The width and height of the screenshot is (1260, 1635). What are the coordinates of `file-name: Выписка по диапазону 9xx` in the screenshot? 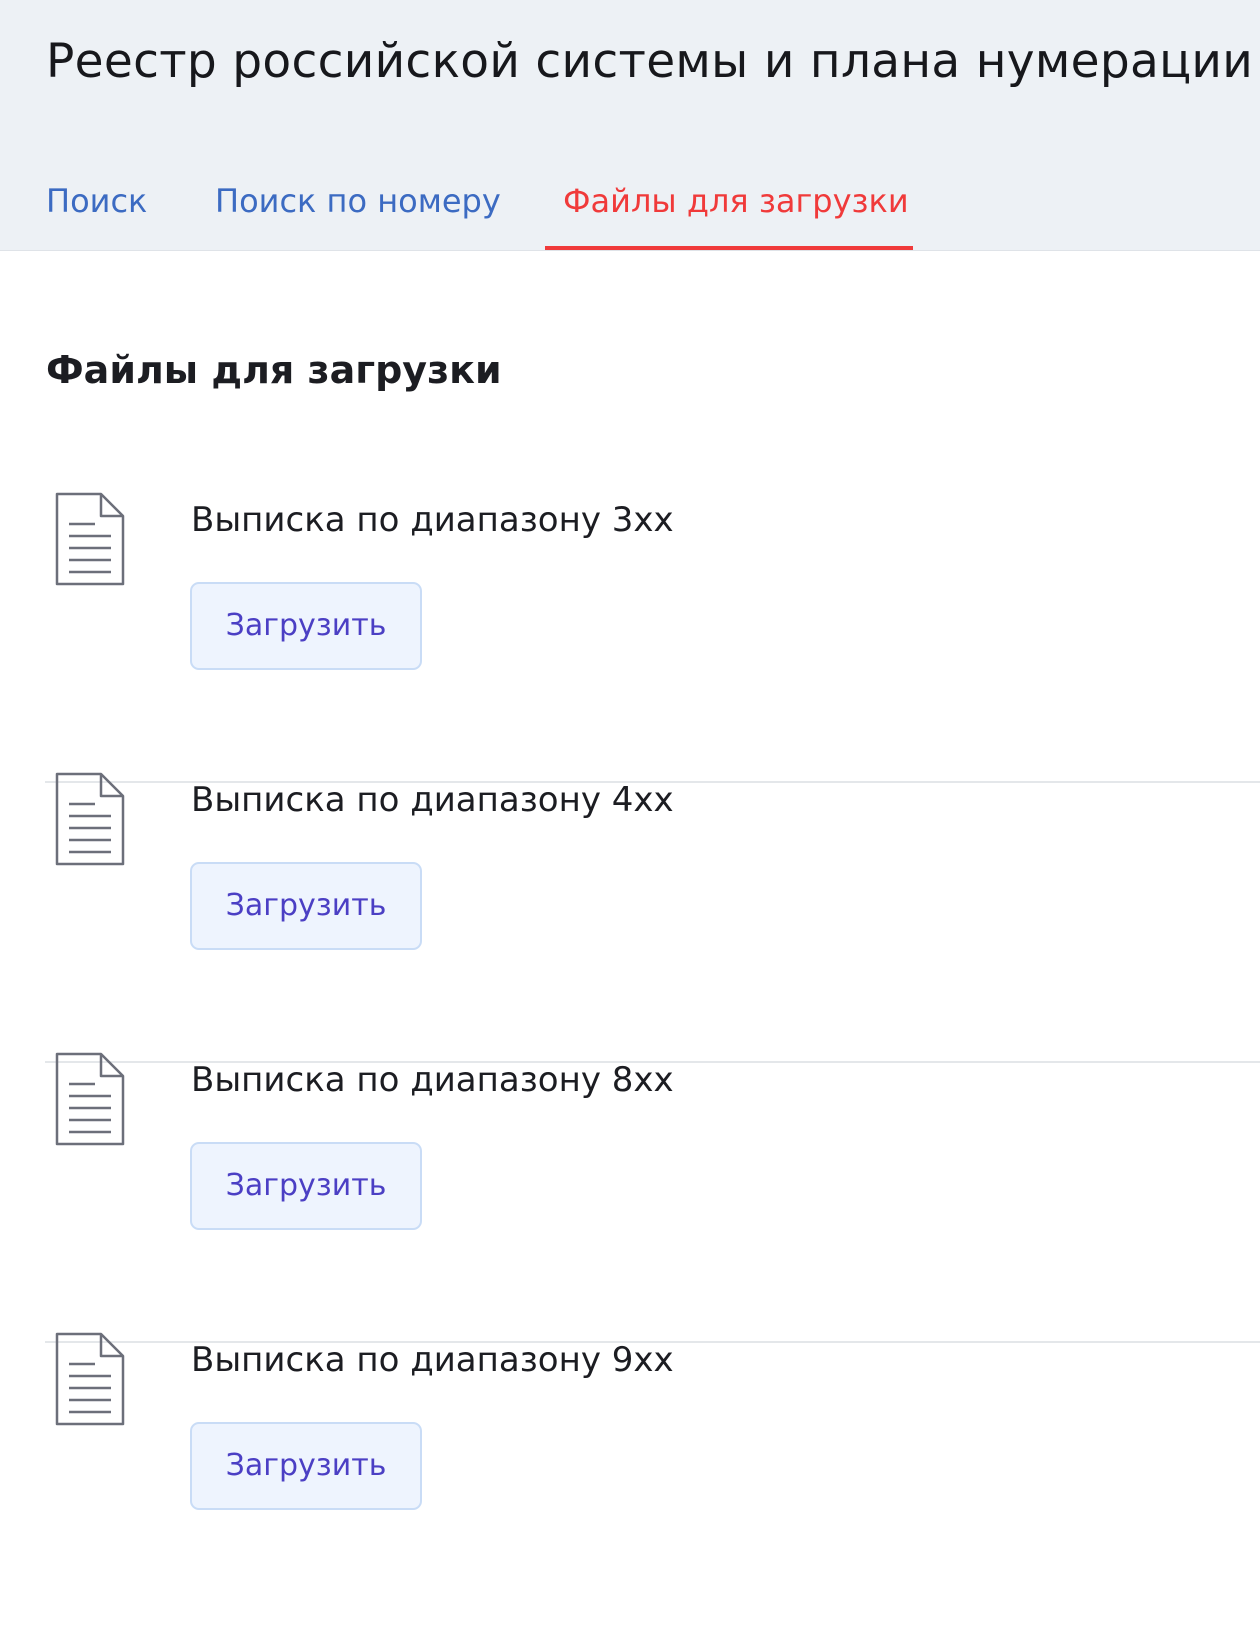 It's located at (432, 1360).